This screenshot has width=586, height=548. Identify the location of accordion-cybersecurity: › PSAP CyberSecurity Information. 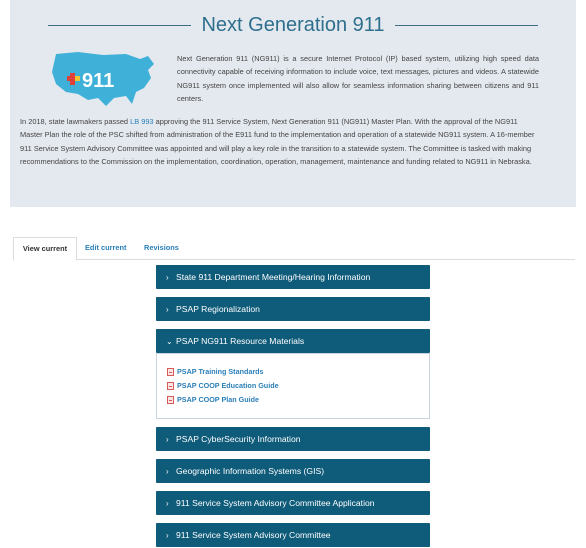
(293, 439).